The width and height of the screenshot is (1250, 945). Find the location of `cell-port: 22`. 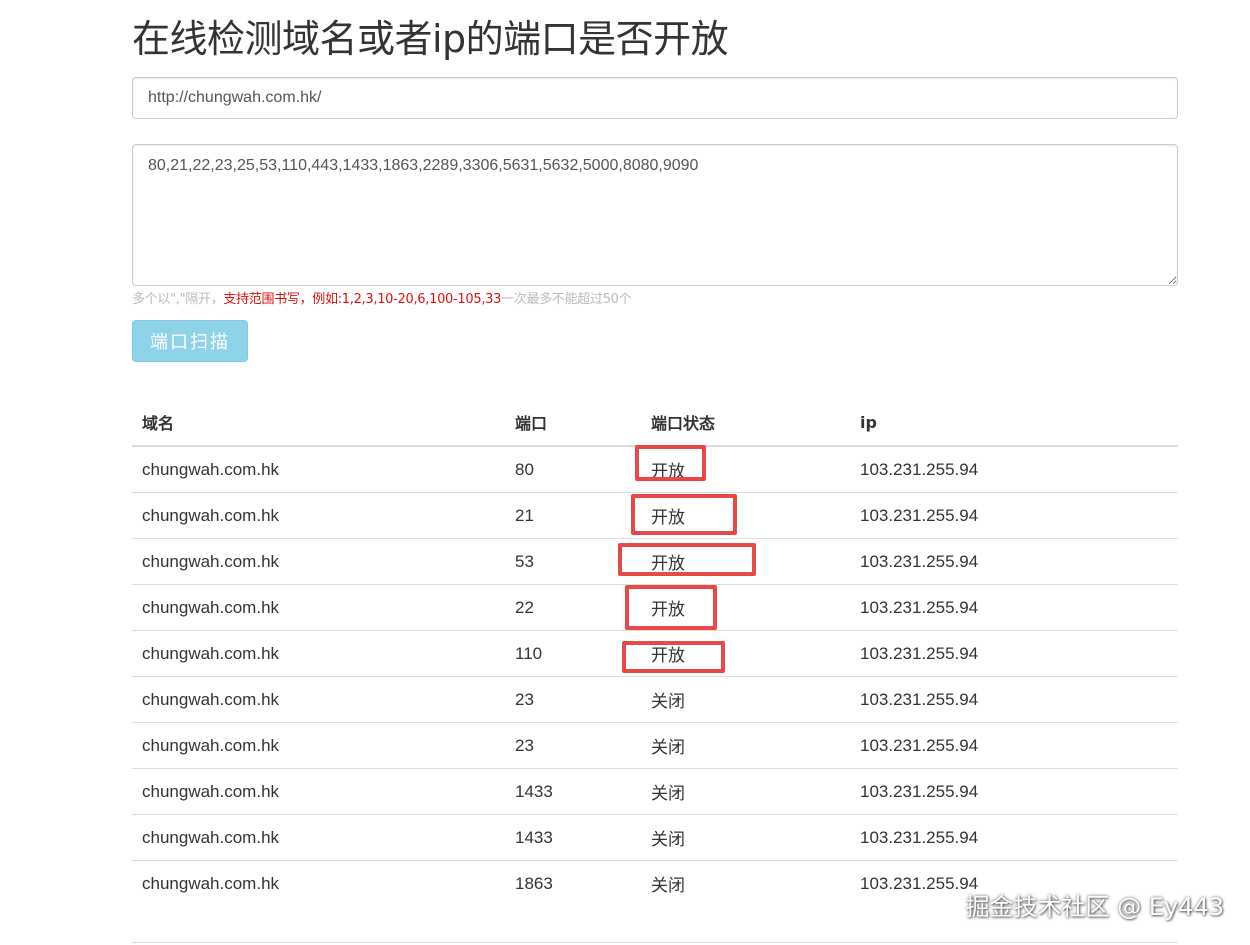

cell-port: 22 is located at coordinates (573, 607).